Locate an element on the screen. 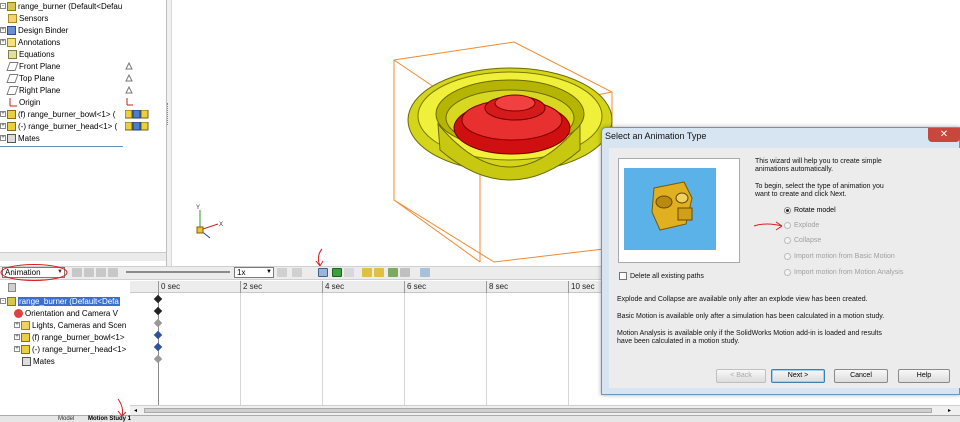 Image resolution: width=960 pixels, height=422 pixels. plane-icon is located at coordinates (12, 78).